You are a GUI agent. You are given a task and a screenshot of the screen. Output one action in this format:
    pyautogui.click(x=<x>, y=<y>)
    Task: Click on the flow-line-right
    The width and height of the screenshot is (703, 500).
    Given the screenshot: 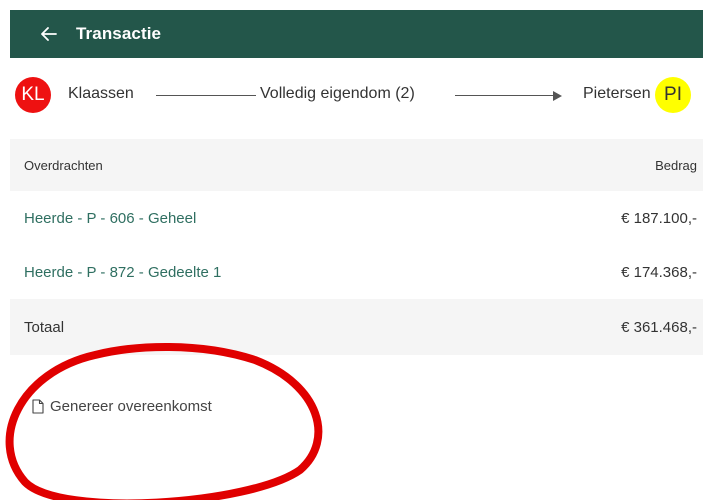 What is the action you would take?
    pyautogui.click(x=505, y=95)
    